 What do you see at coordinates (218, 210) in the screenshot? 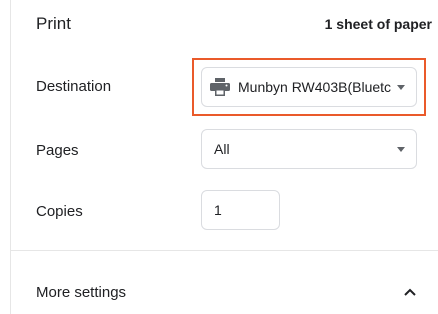
I see `copies-value: 1` at bounding box center [218, 210].